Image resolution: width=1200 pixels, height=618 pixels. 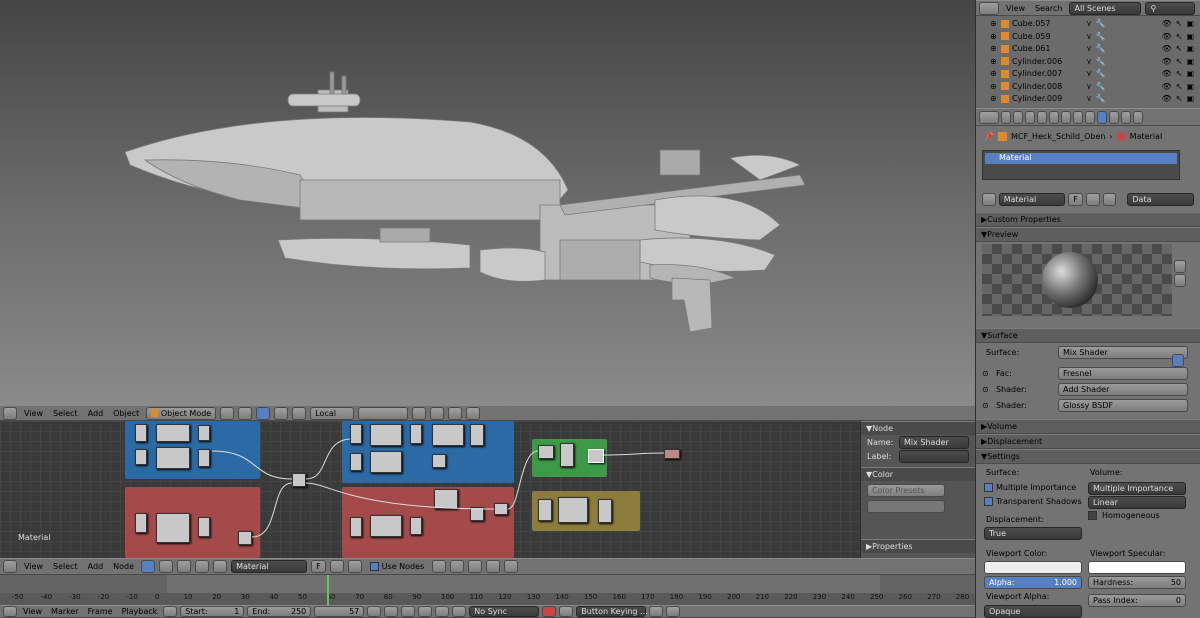 What do you see at coordinates (1081, 165) in the screenshot?
I see `material-slots-list: Material` at bounding box center [1081, 165].